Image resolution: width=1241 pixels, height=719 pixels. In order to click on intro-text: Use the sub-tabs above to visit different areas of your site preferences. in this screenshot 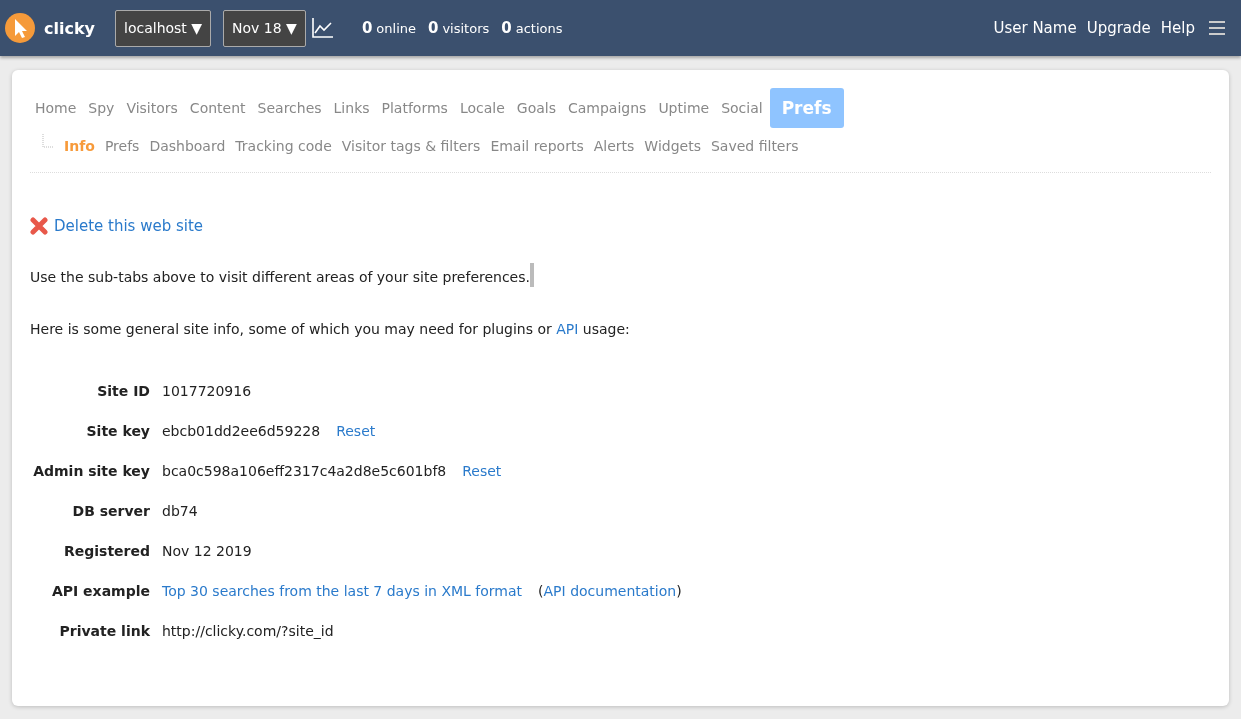, I will do `click(280, 277)`.